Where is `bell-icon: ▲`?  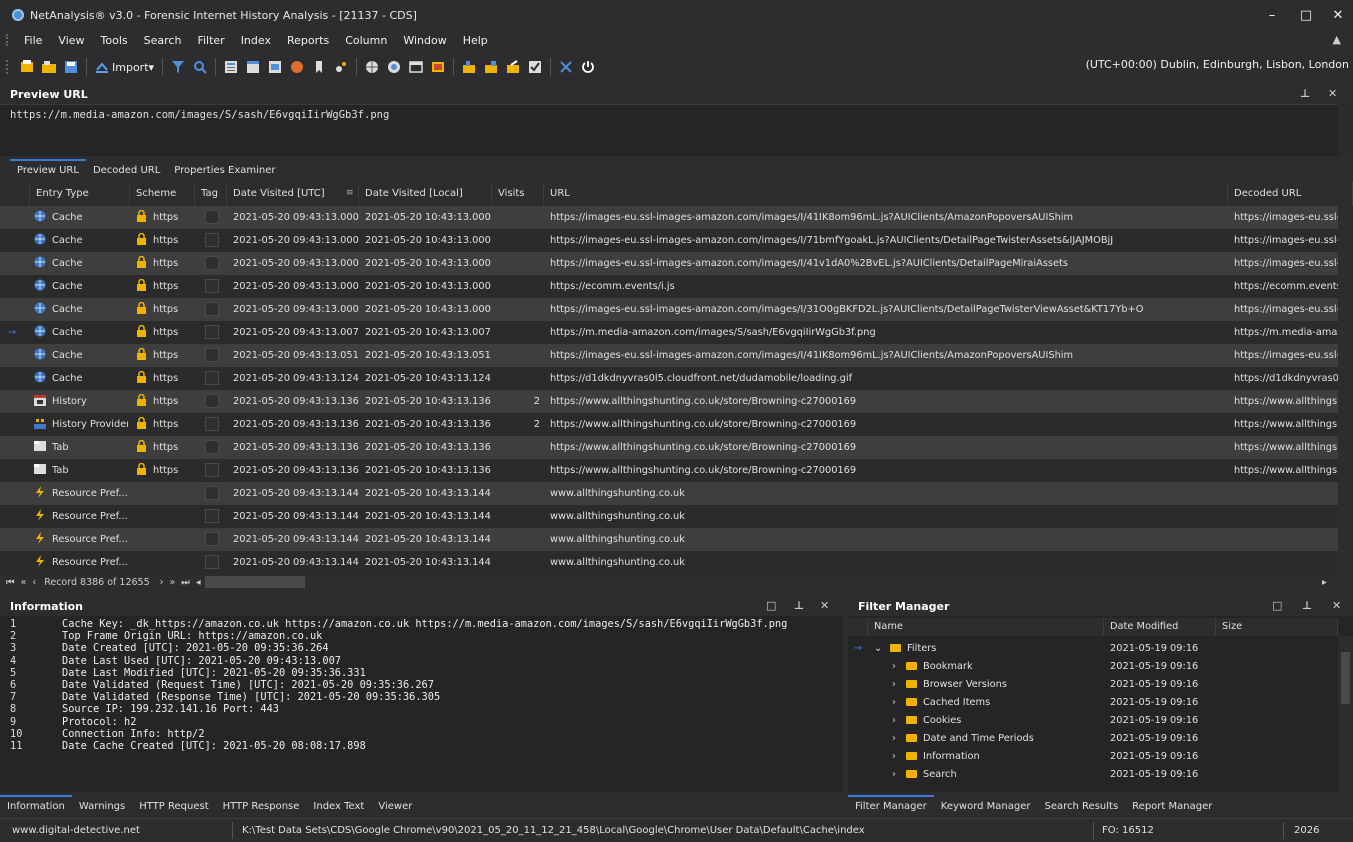 bell-icon: ▲ is located at coordinates (1337, 39).